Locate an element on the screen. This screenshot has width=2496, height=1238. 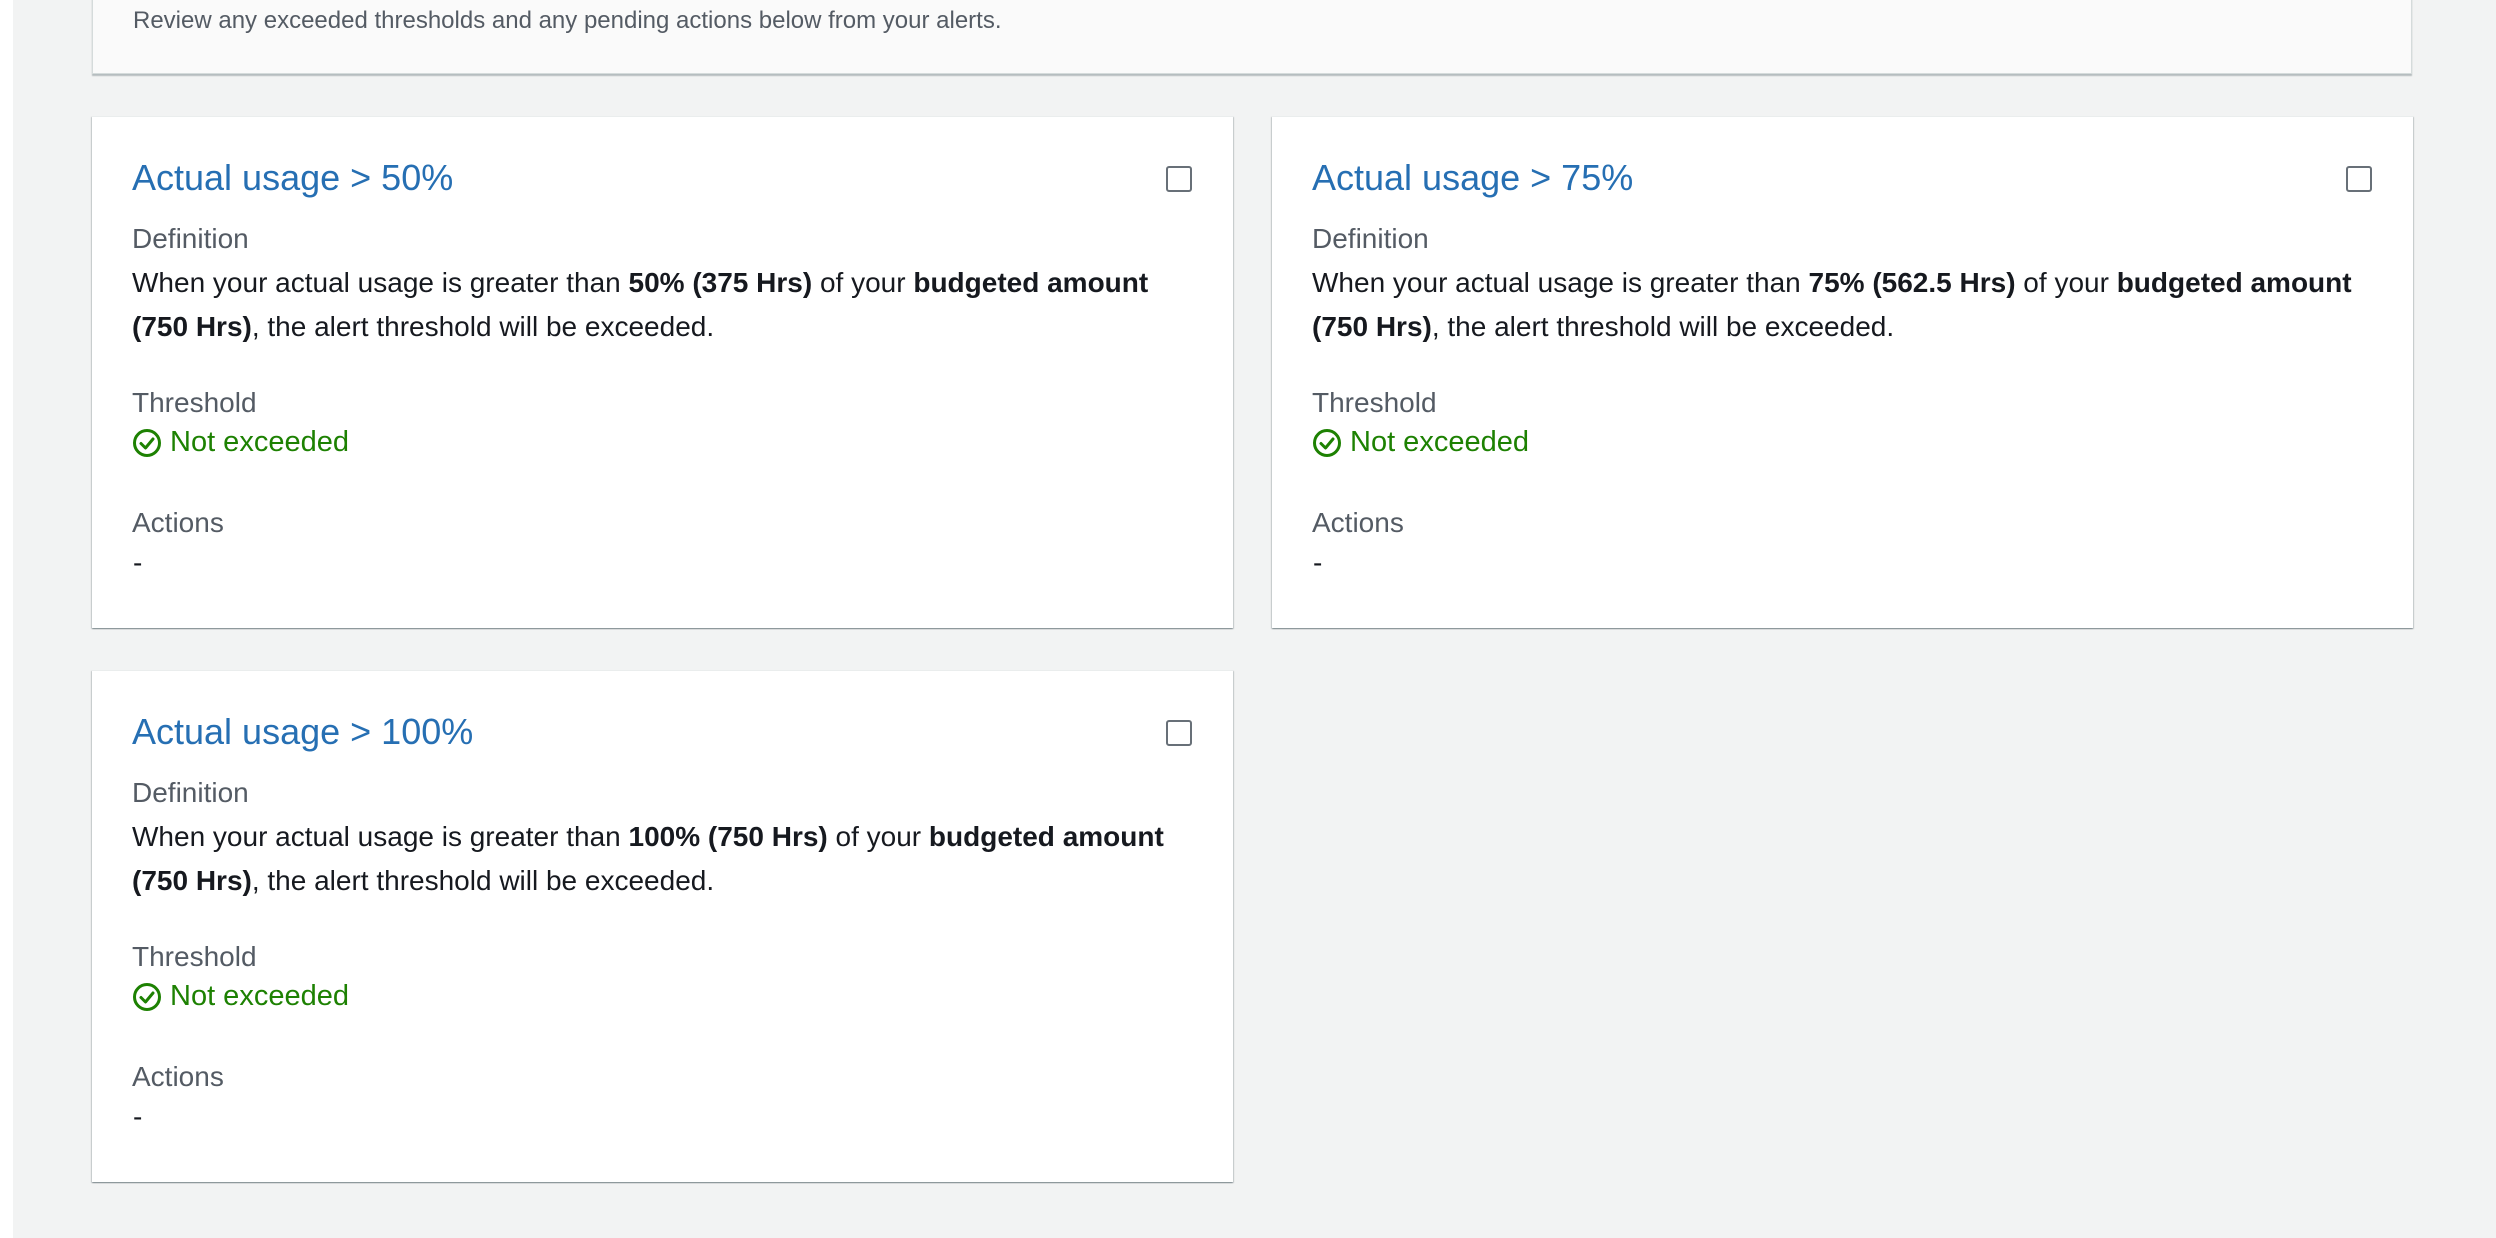
definition-threshold: 50% (375 Hrs) is located at coordinates (720, 282).